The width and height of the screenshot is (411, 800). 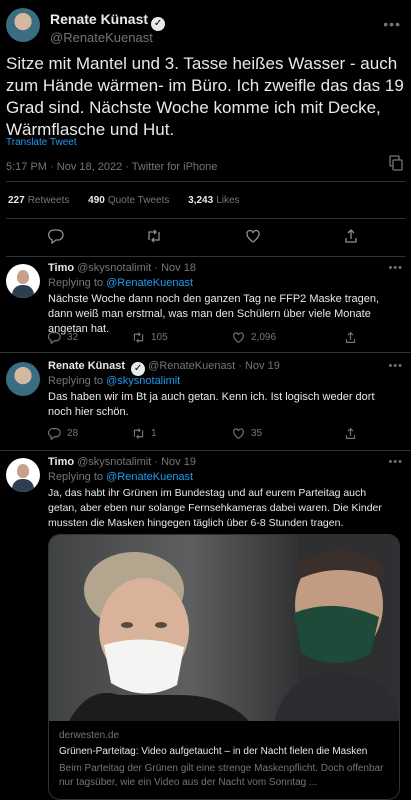 I want to click on reply-button: 28, so click(x=63, y=433).